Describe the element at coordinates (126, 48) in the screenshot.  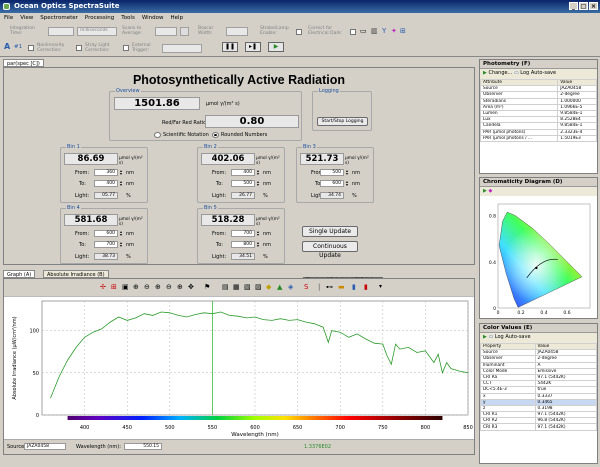
I see `external-trigger-checkbox` at that location.